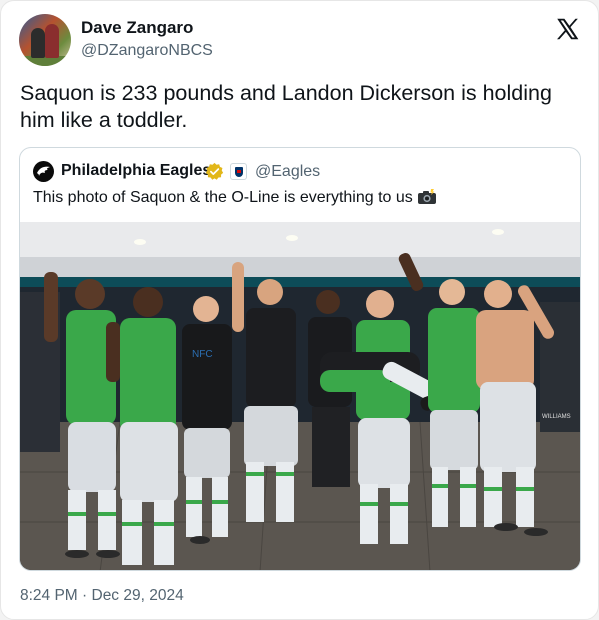 The width and height of the screenshot is (599, 620). Describe the element at coordinates (202, 354) in the screenshot. I see `shirt-print: NFC` at that location.